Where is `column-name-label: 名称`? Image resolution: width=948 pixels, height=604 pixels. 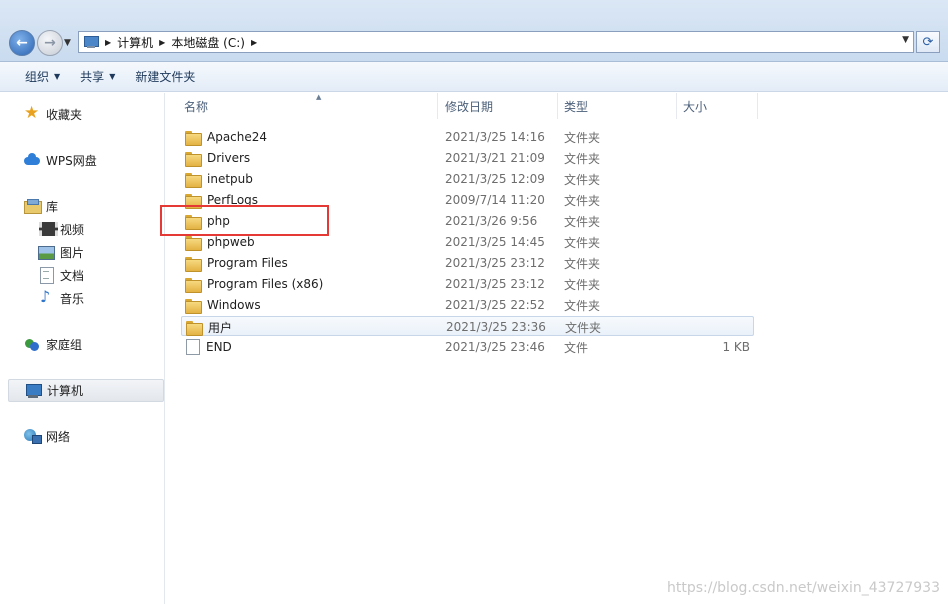 column-name-label: 名称 is located at coordinates (196, 106).